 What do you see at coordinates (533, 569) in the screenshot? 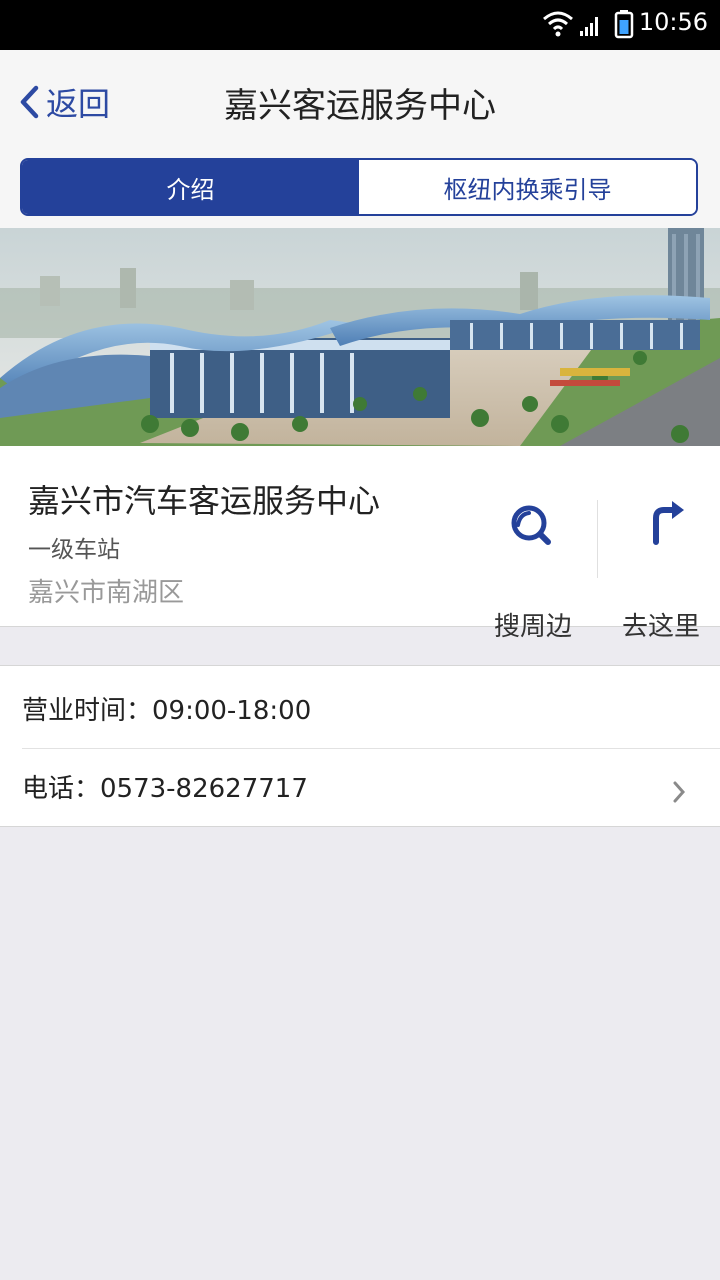
I see `search-around-button: 搜周边` at bounding box center [533, 569].